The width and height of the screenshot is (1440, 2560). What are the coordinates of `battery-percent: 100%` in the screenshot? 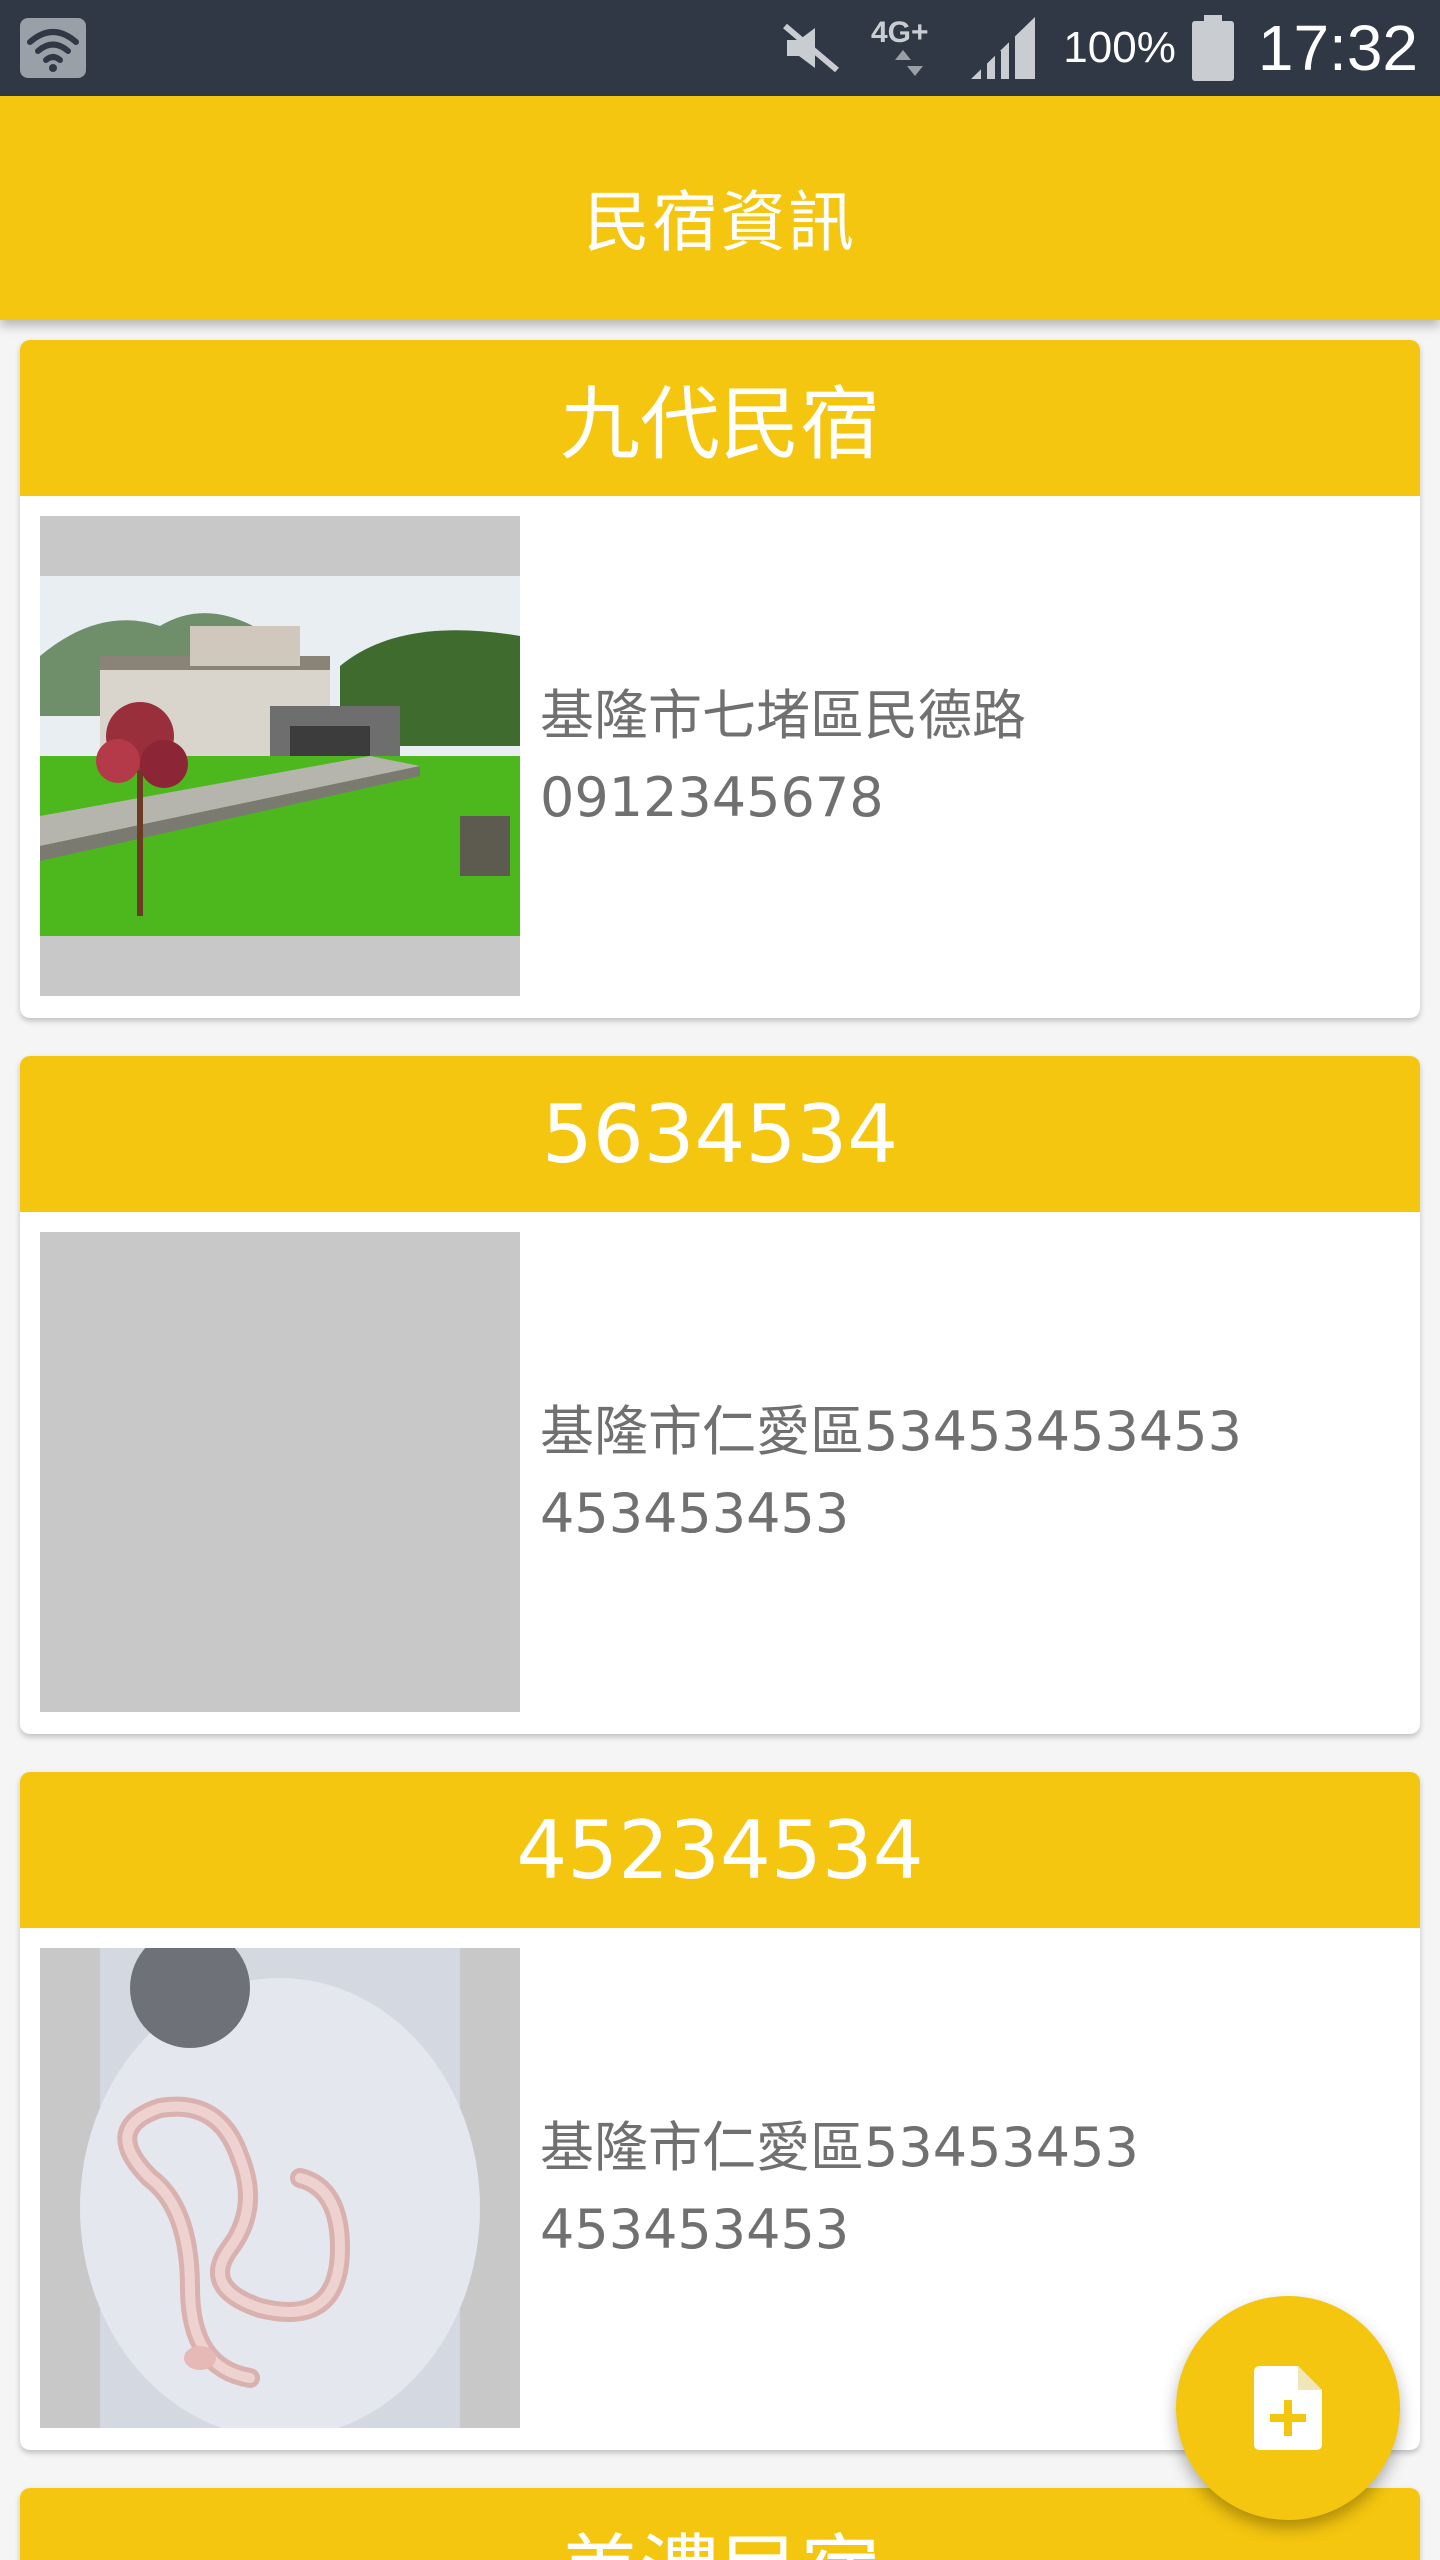 It's located at (1119, 47).